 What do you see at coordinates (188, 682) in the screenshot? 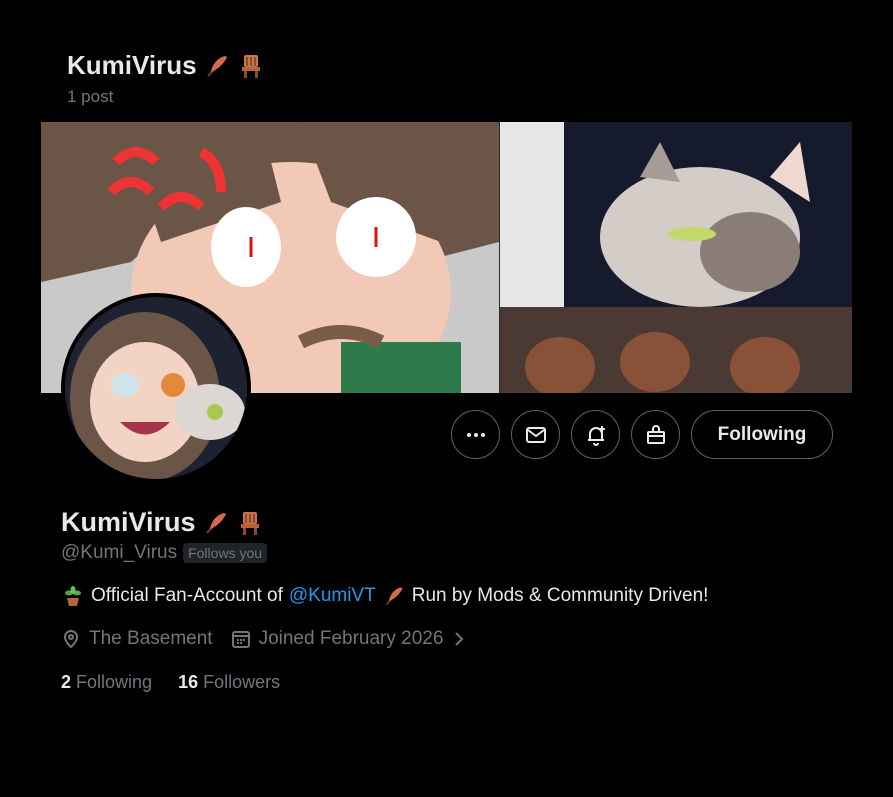
I see `followers-count: 16` at bounding box center [188, 682].